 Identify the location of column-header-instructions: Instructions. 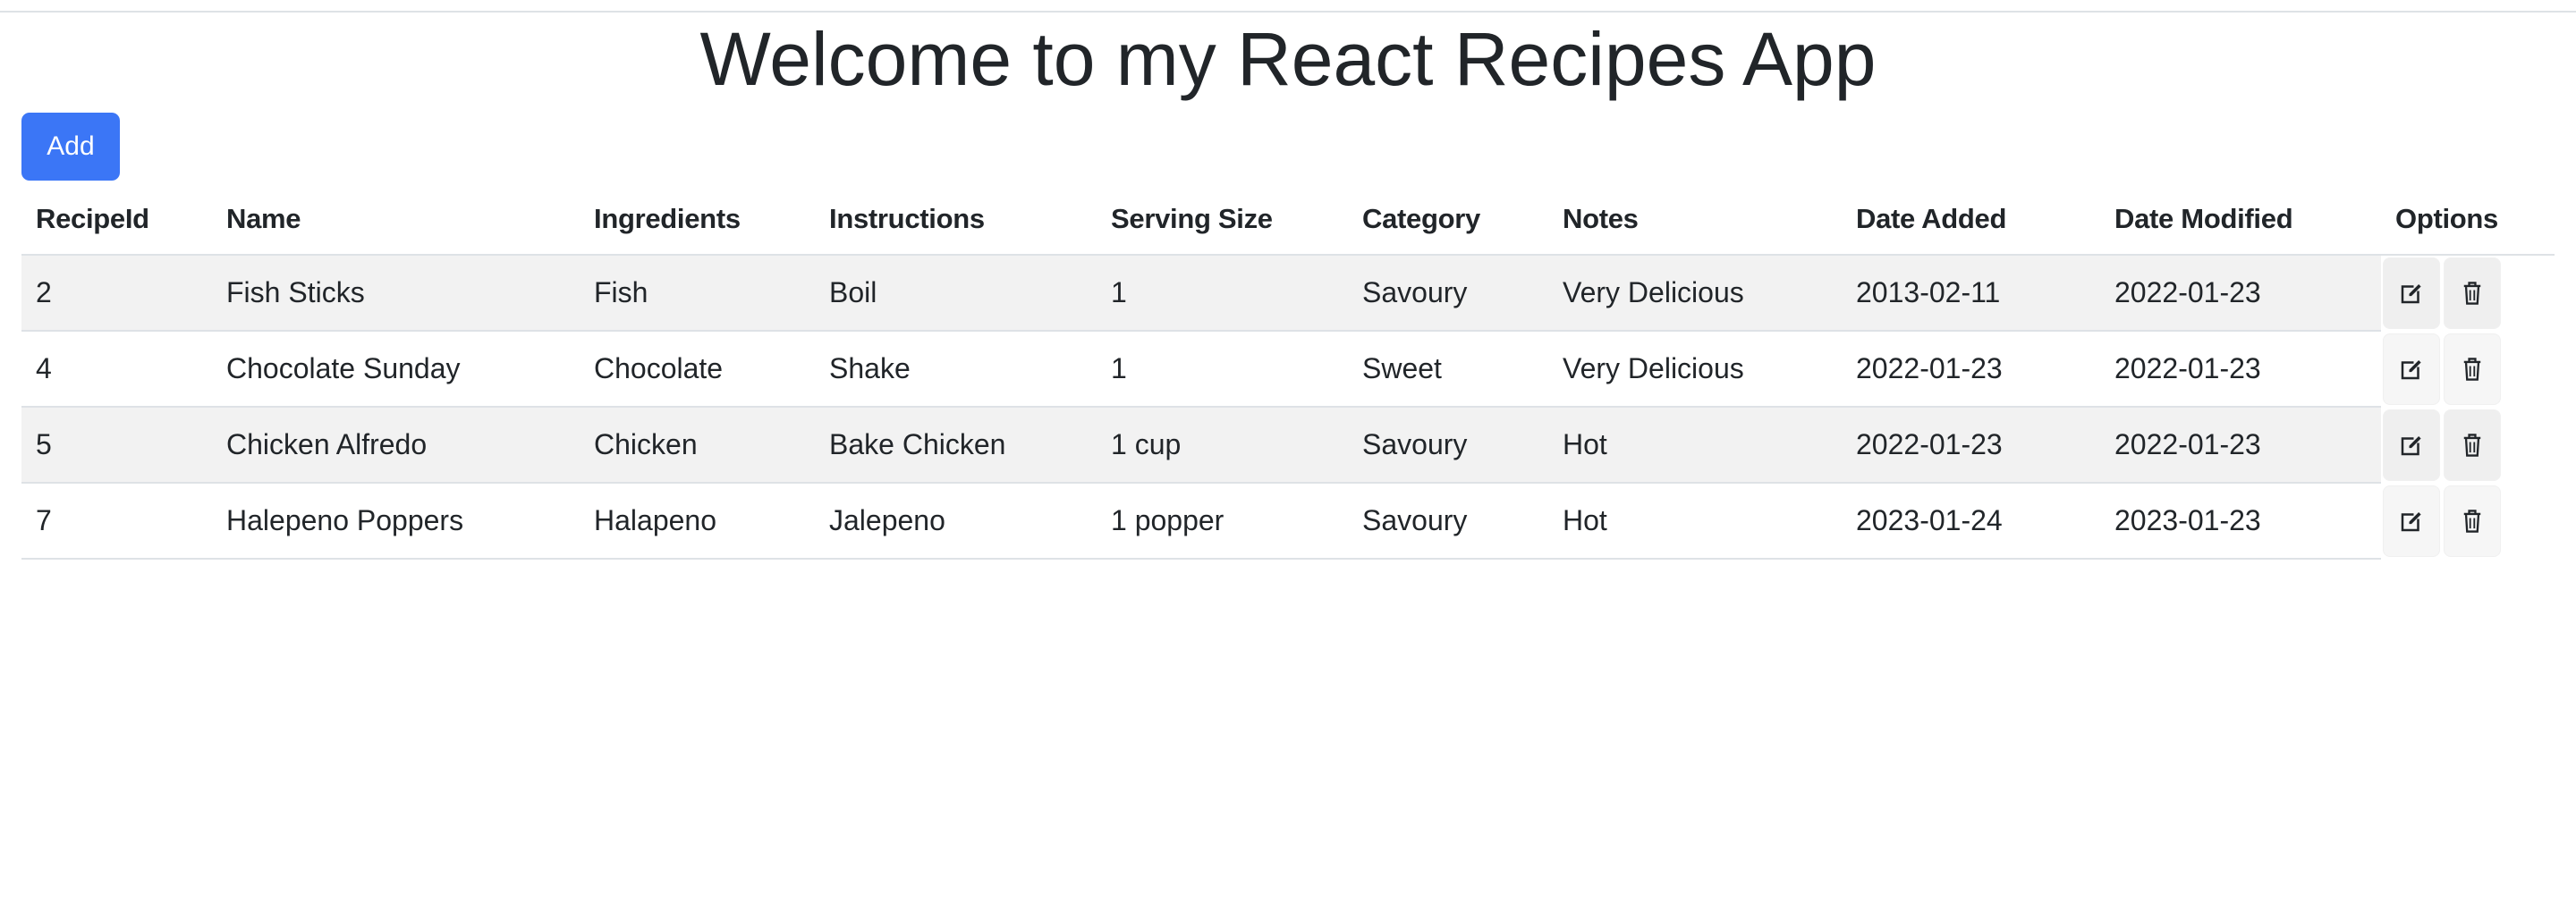
(956, 220).